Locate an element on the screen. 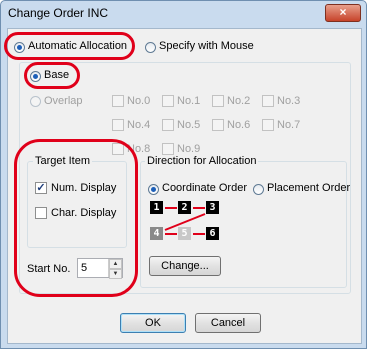 The image size is (367, 349). close-button: × is located at coordinates (343, 13).